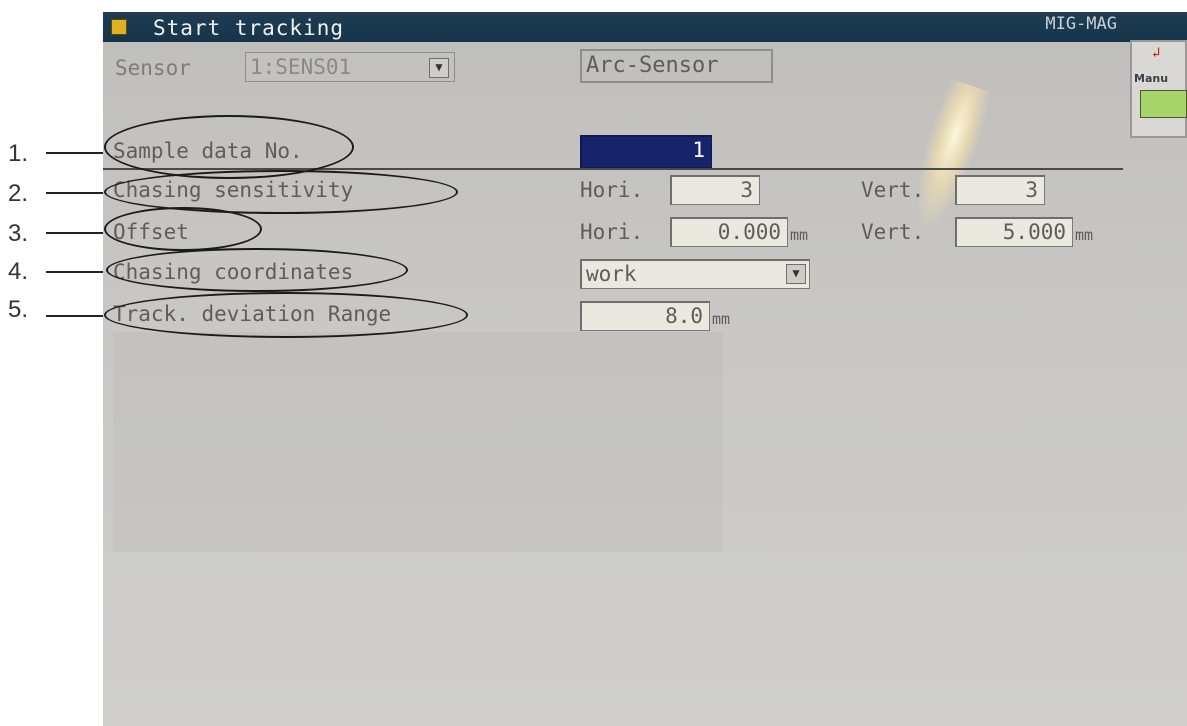  I want to click on offset-hori-field: 0.000, so click(729, 232).